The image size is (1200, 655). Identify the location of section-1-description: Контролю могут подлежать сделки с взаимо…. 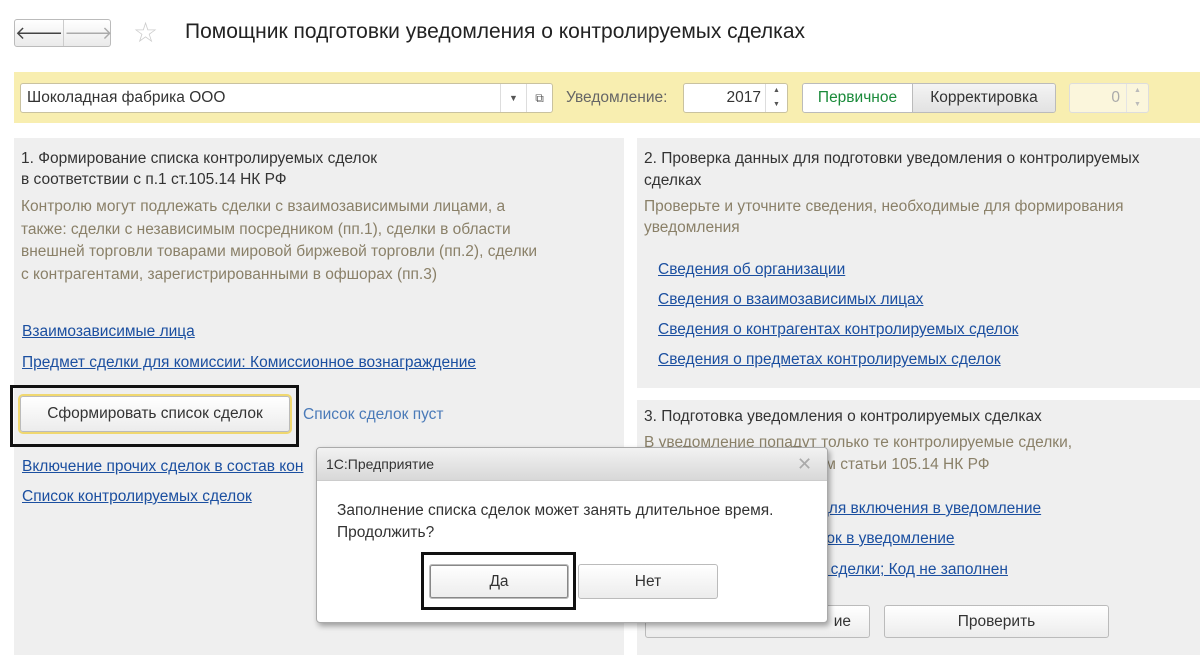
(279, 240).